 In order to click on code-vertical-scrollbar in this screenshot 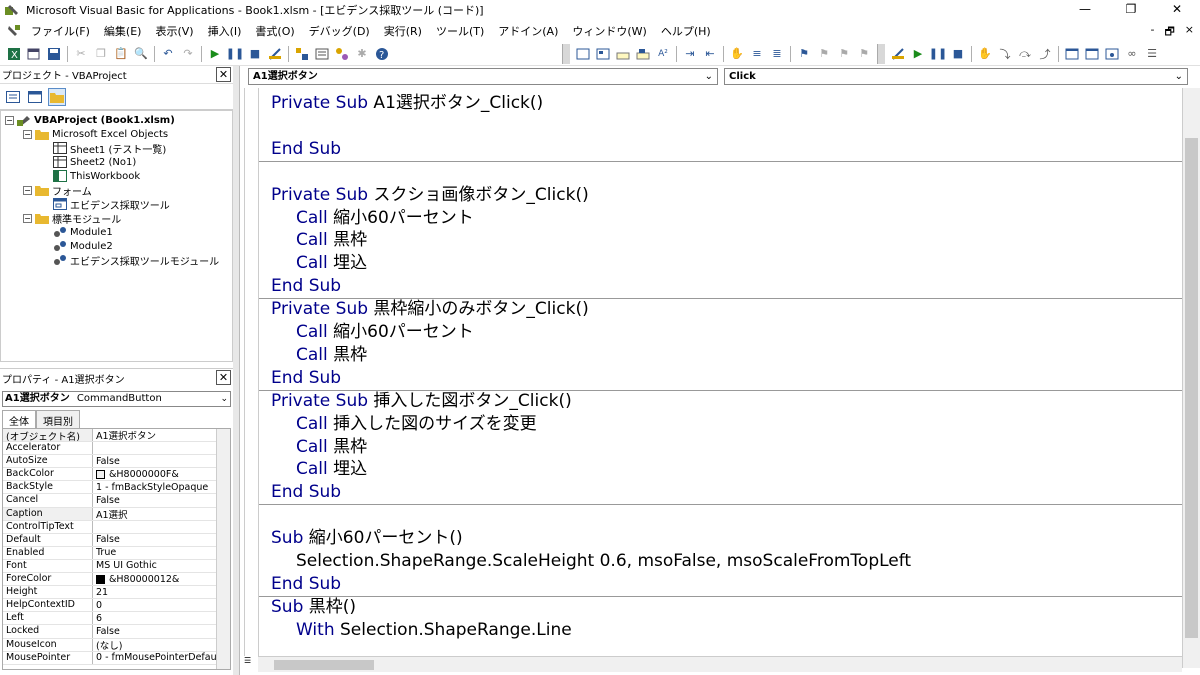, I will do `click(1191, 378)`.